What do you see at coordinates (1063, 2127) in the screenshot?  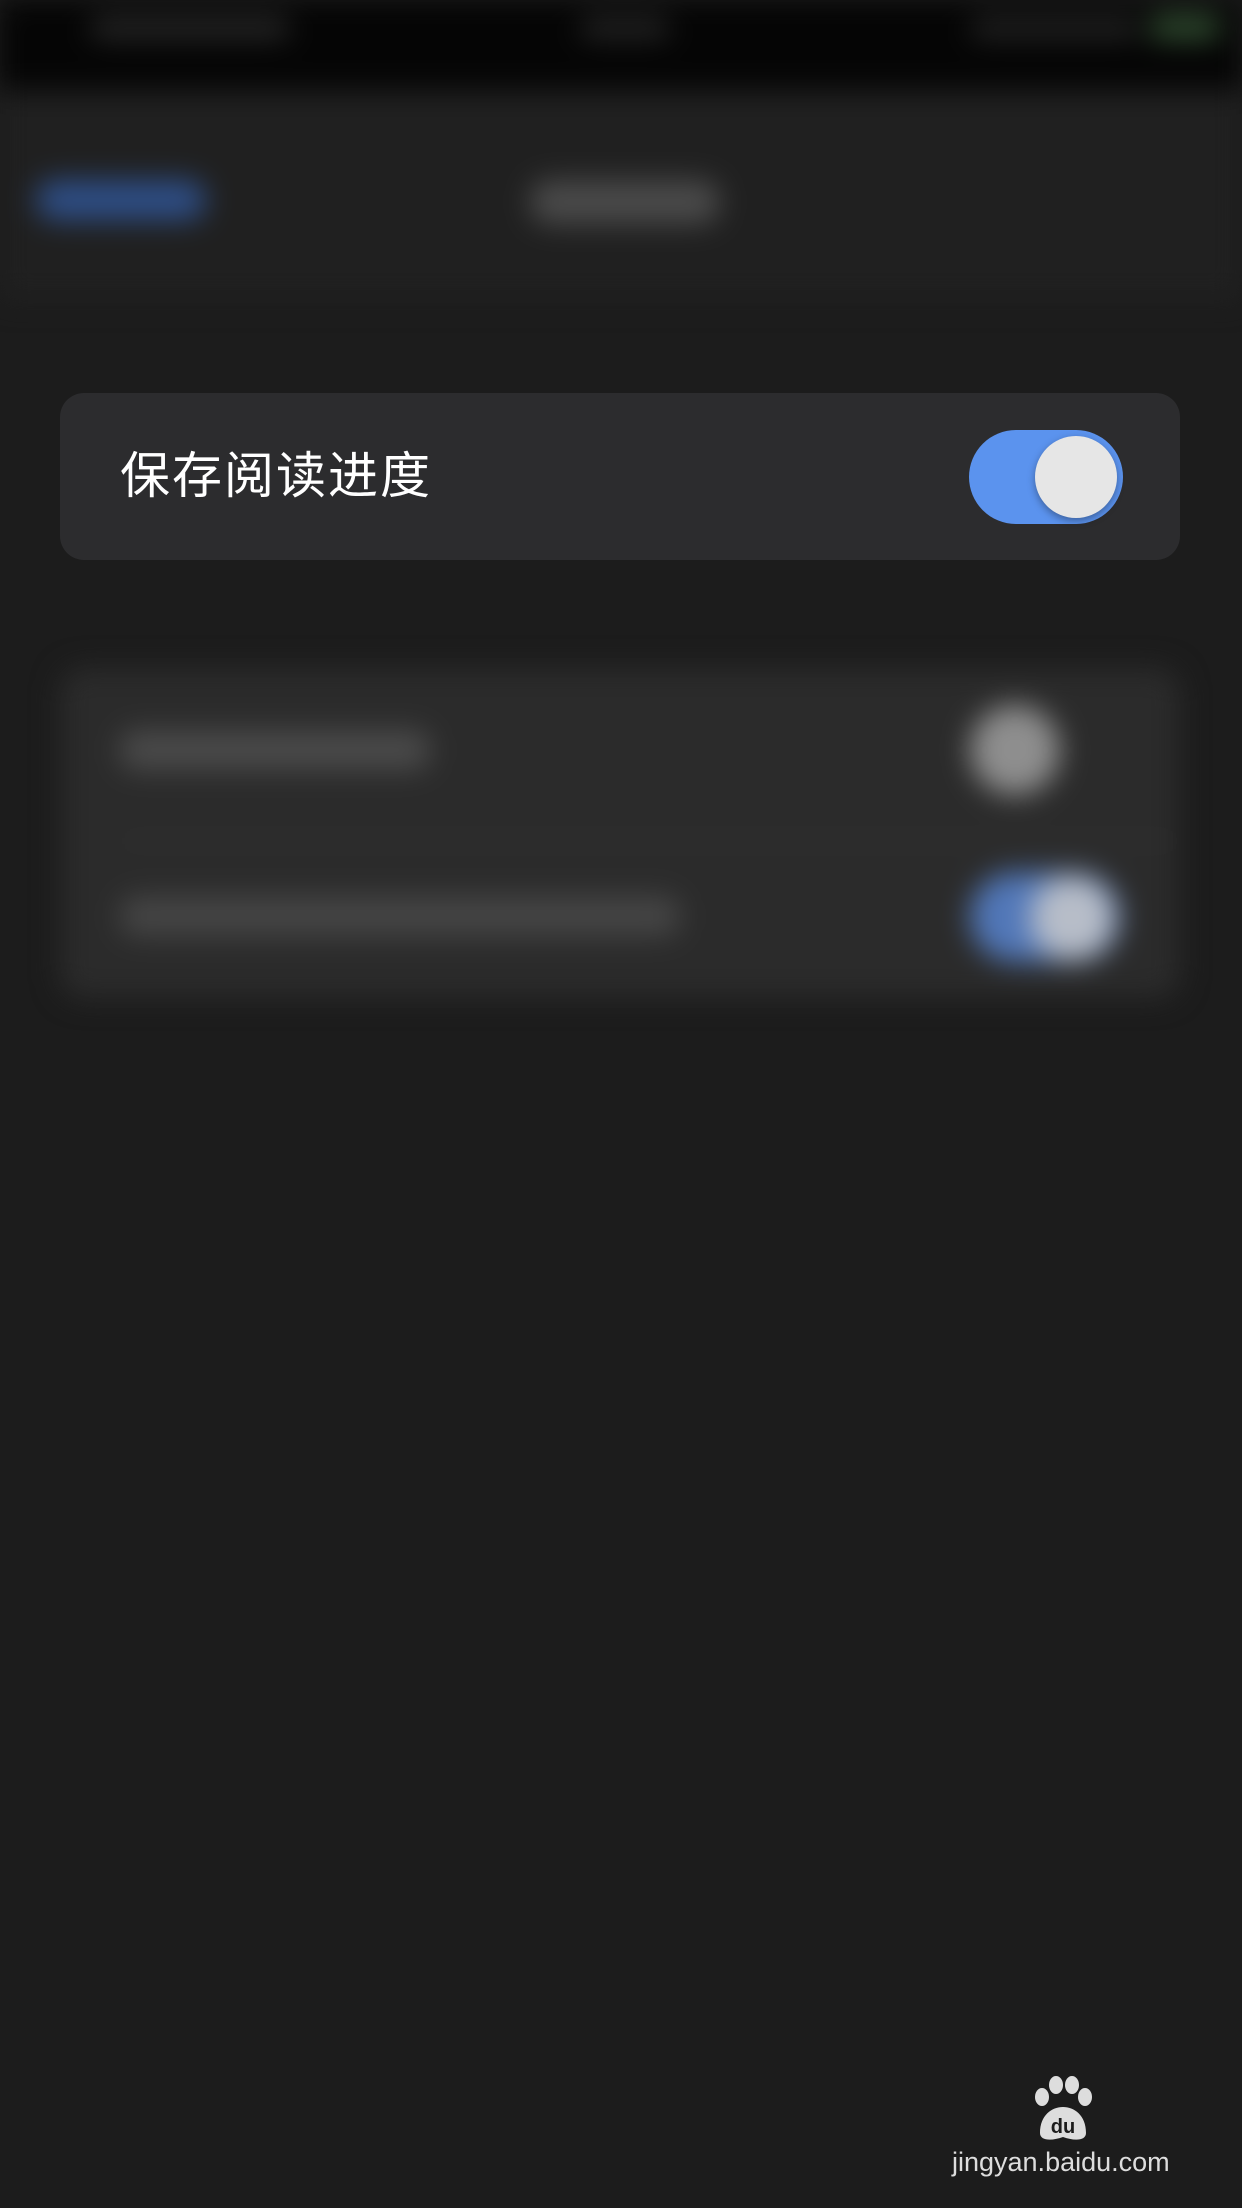 I see `svg-text: du` at bounding box center [1063, 2127].